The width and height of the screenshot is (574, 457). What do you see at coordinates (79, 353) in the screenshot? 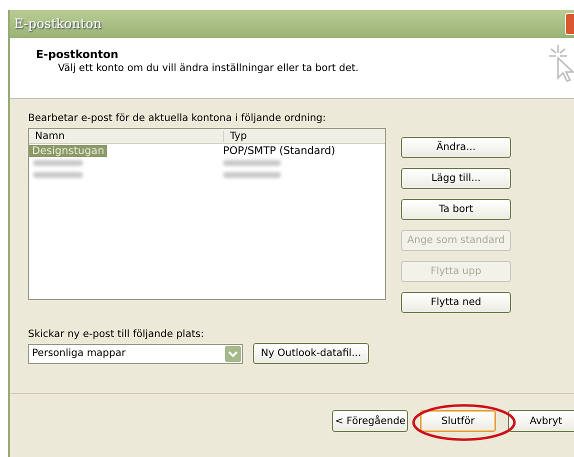
I see `dropdown-value: Personliga mappar` at bounding box center [79, 353].